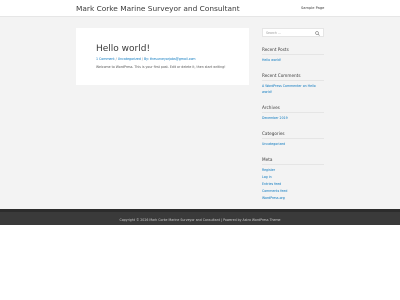 The image size is (400, 300). Describe the element at coordinates (267, 92) in the screenshot. I see `recent-comment-link: world!` at that location.